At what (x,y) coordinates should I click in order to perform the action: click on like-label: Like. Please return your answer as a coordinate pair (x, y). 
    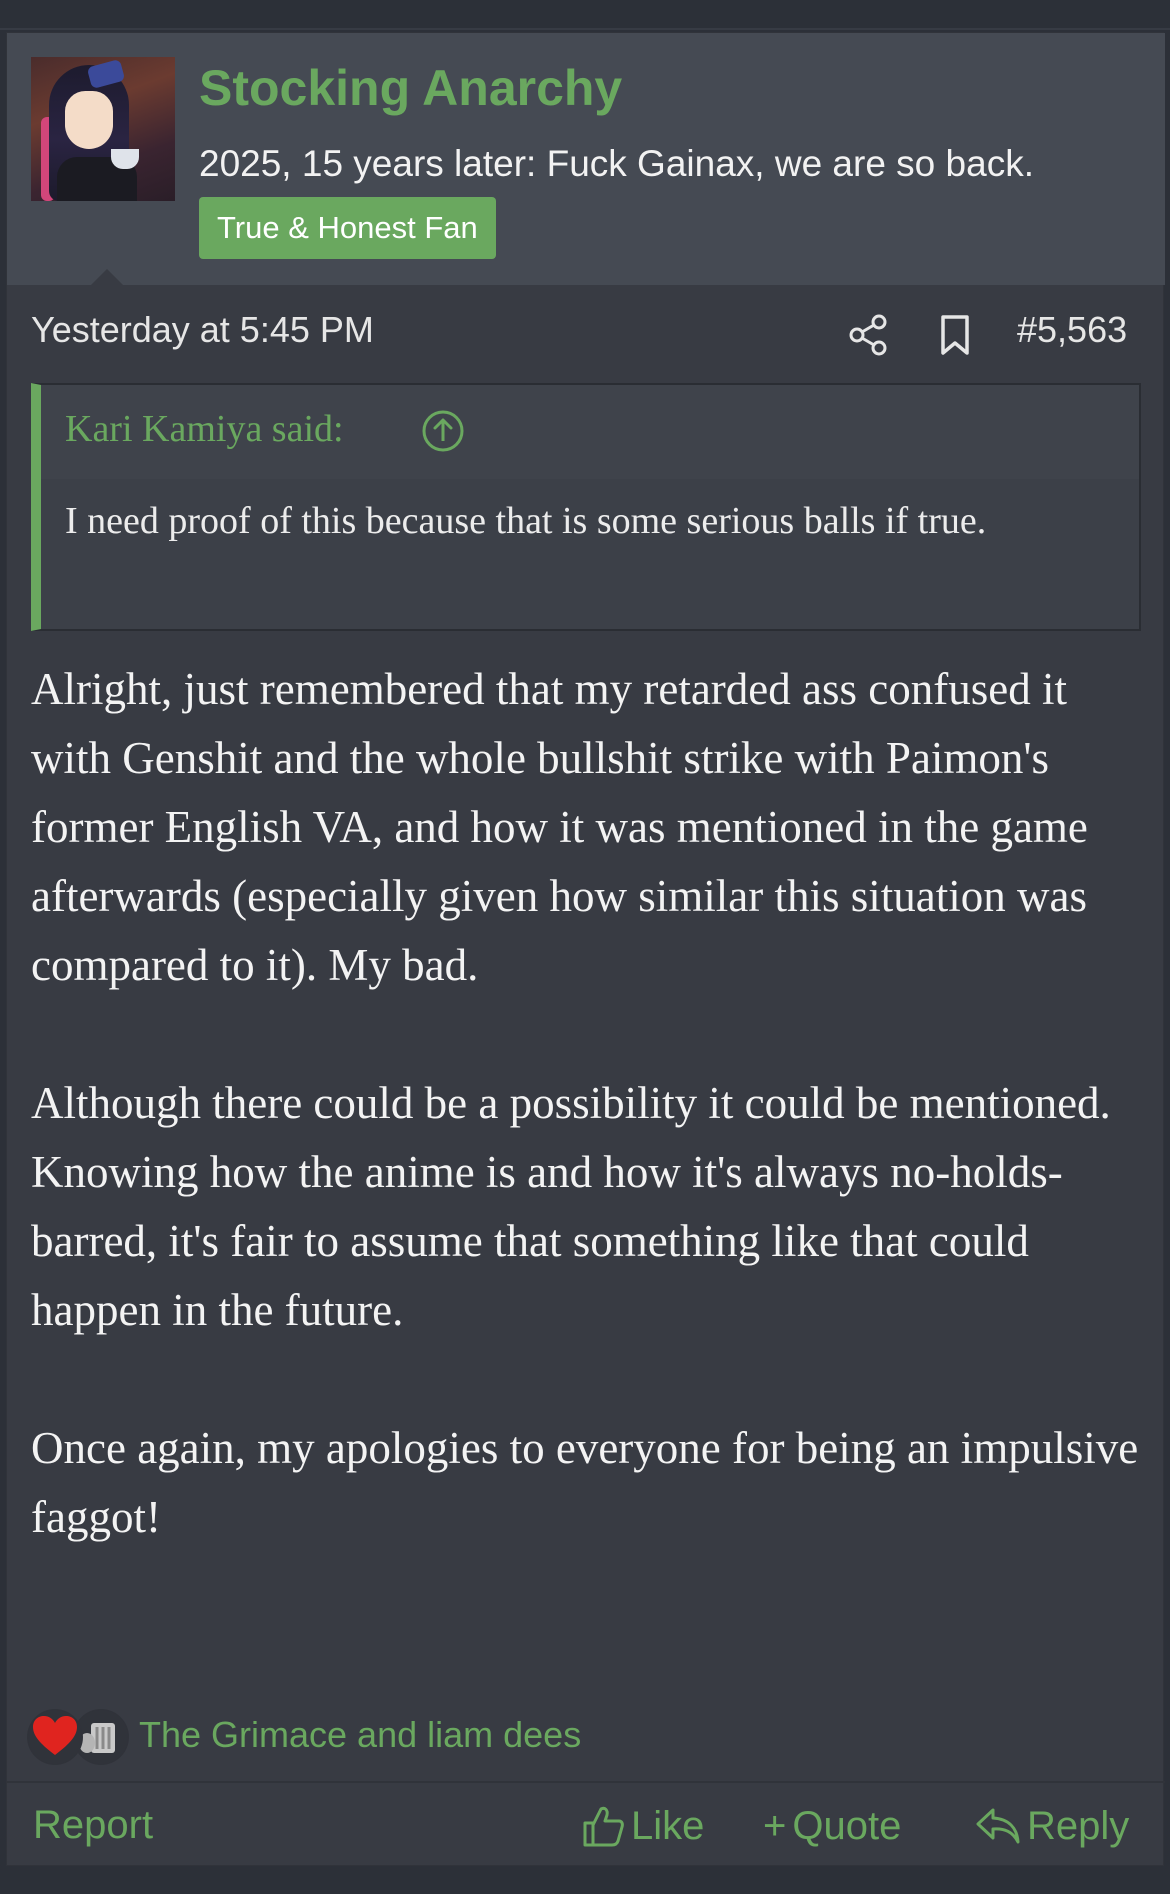
    Looking at the image, I should click on (668, 1825).